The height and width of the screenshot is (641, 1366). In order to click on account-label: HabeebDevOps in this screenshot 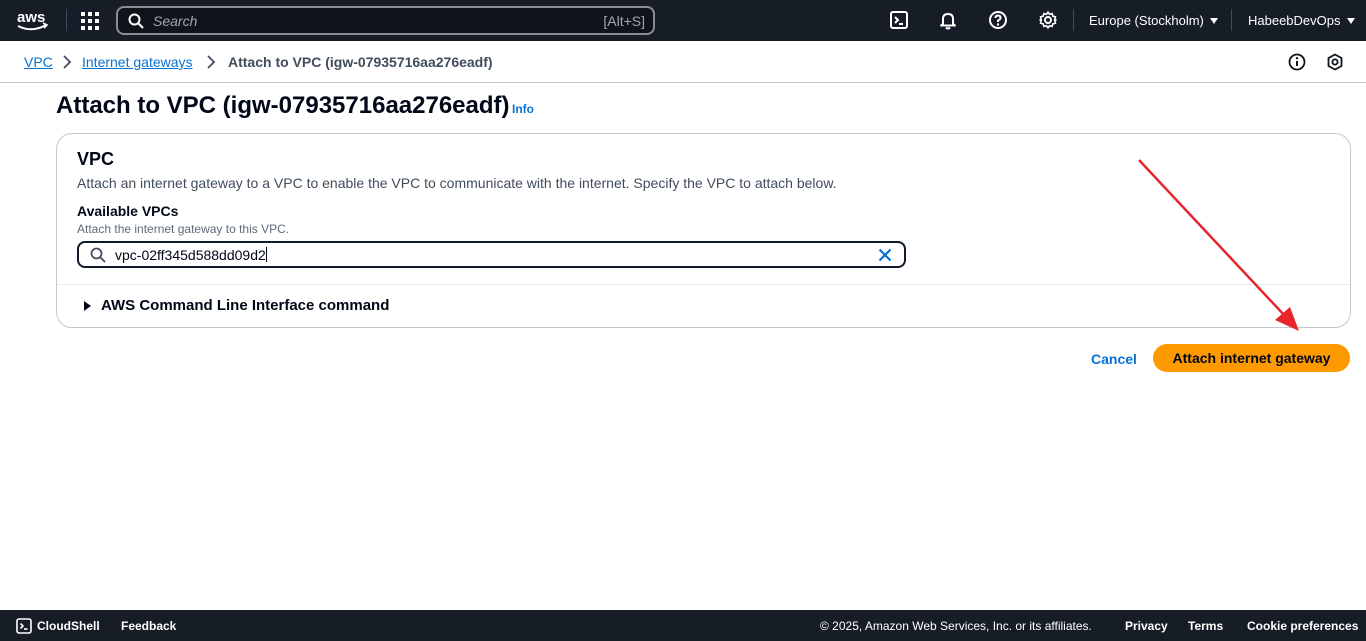, I will do `click(1294, 20)`.